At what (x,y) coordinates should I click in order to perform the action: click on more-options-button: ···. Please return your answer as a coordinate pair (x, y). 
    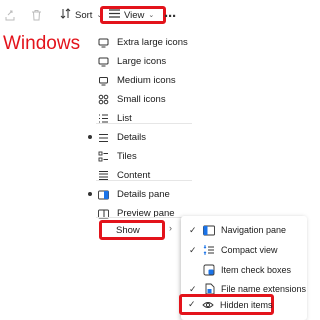
    Looking at the image, I should click on (170, 16).